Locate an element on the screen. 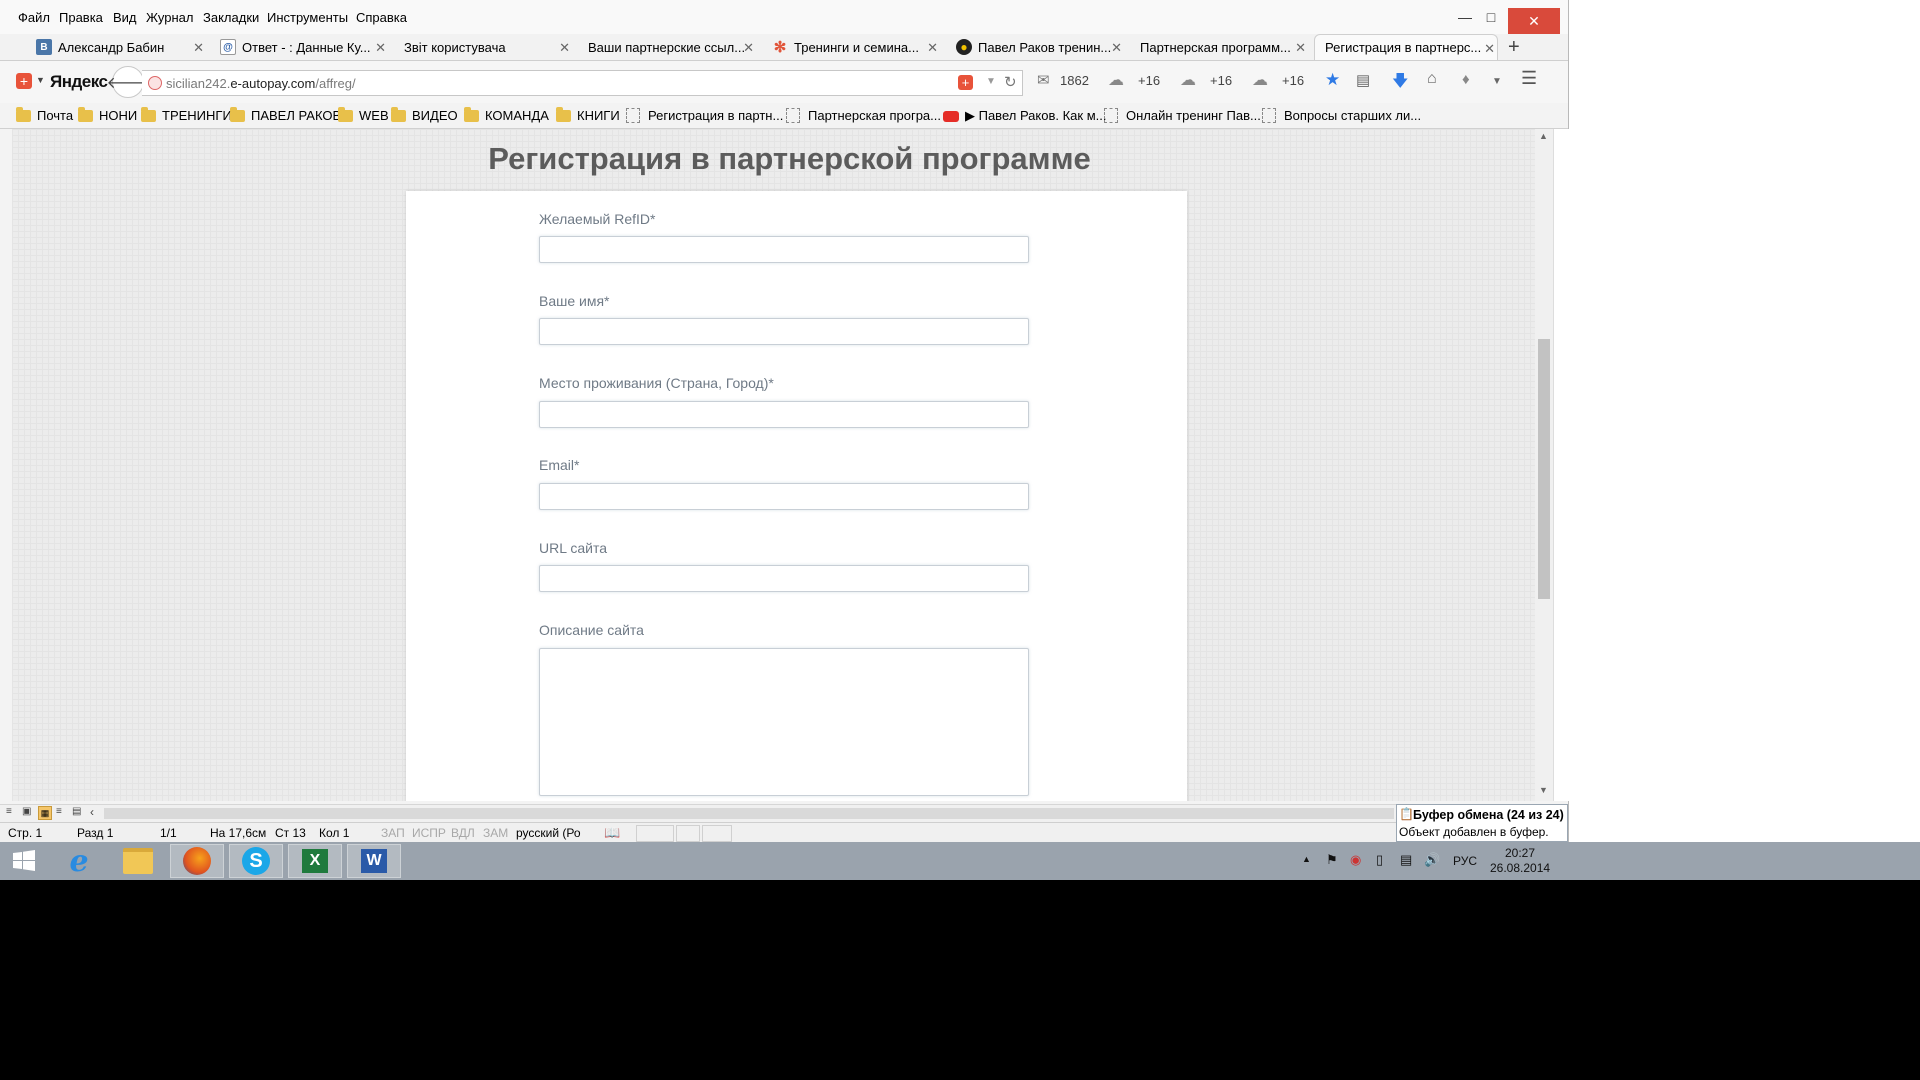 This screenshot has width=1920, height=1080. tab-registration-active: Регистрация в партнерс... ✕ is located at coordinates (1406, 47).